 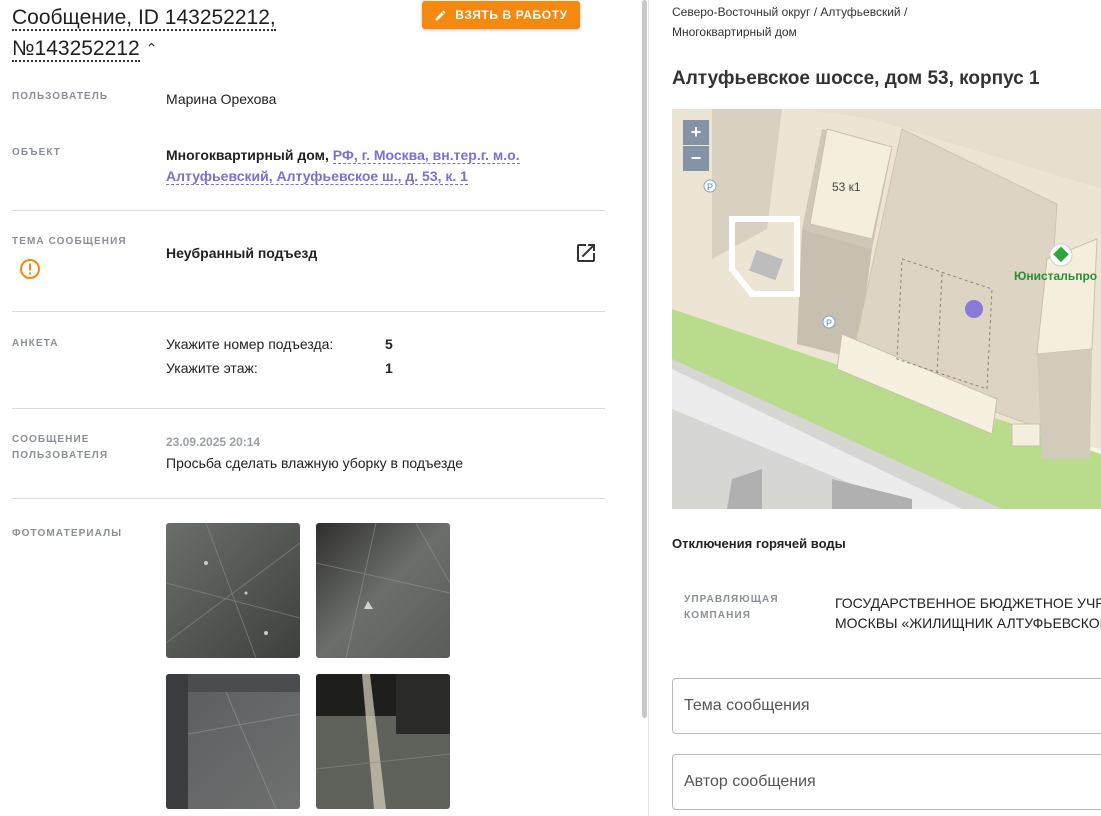 I want to click on take-to-work-button: ВЗЯТЬ В РАБОТУ, so click(x=501, y=15).